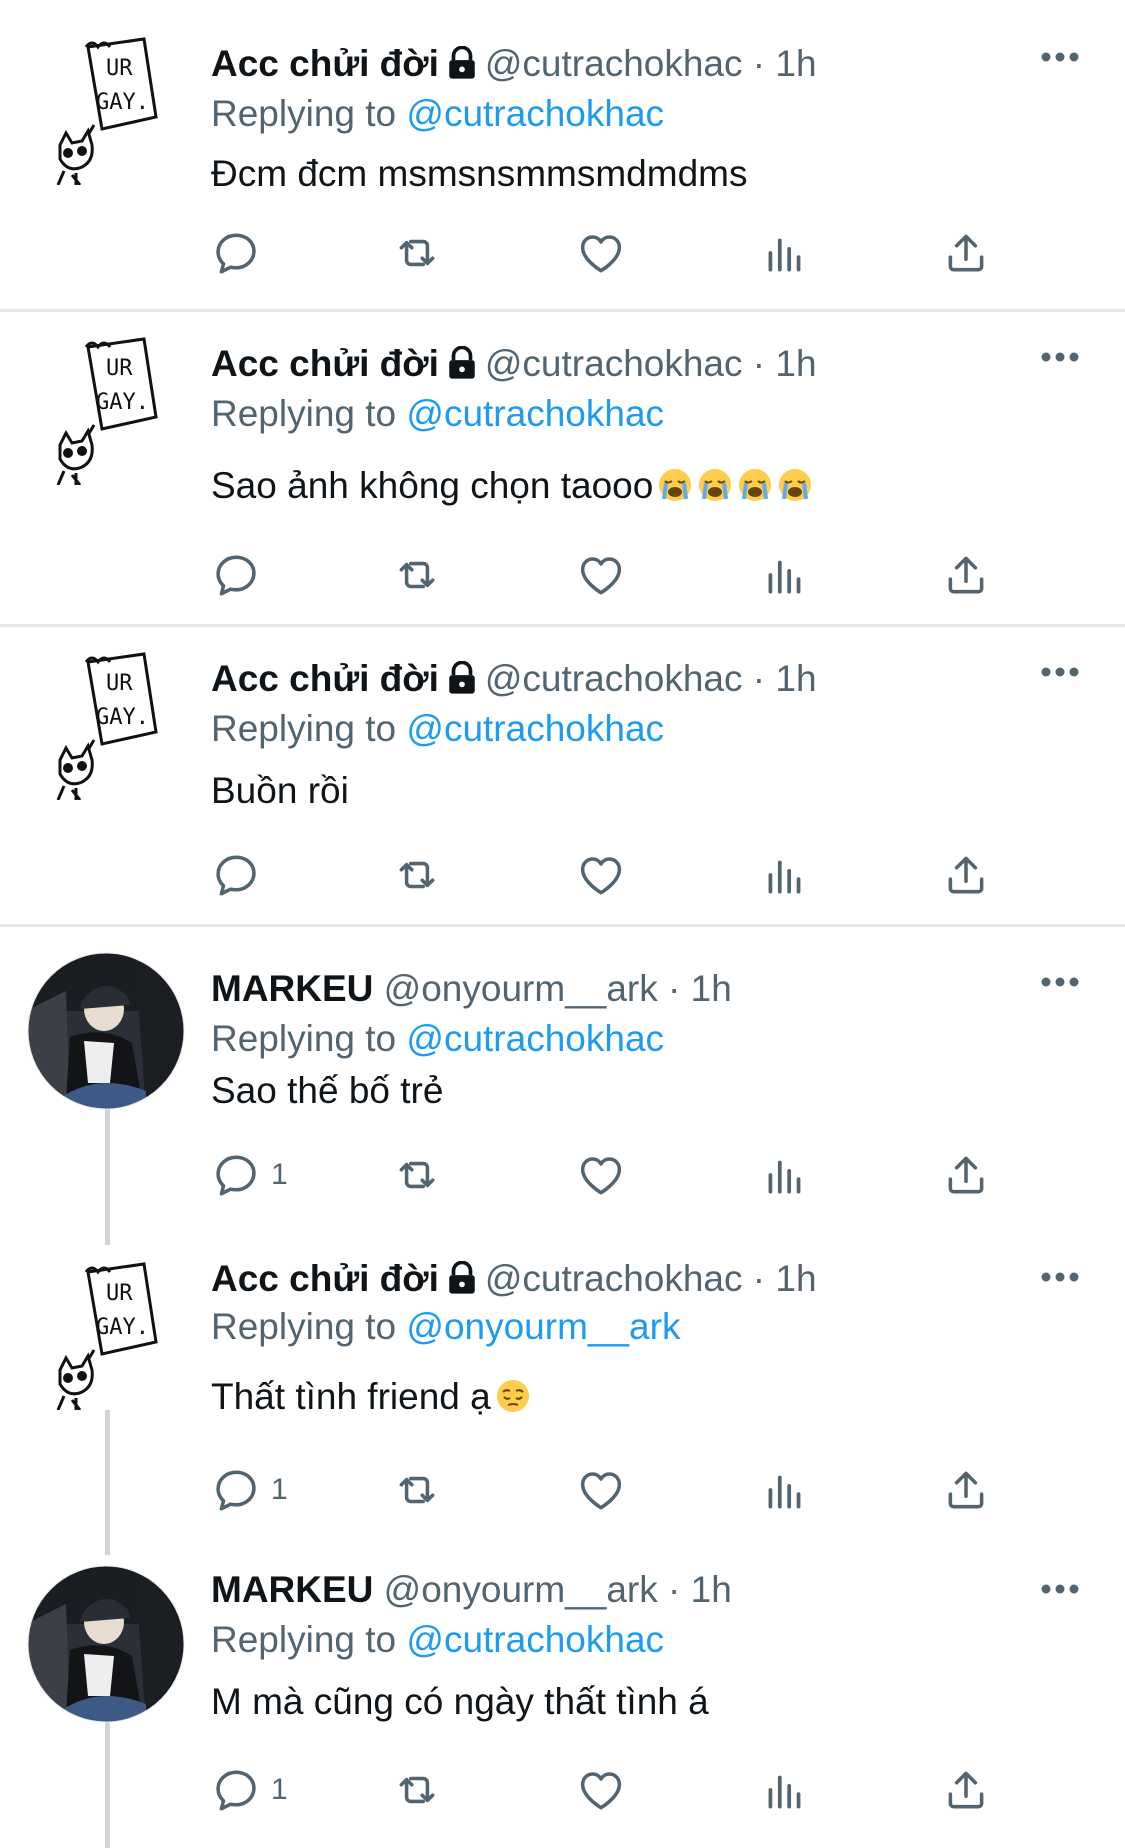 The width and height of the screenshot is (1125, 1848). I want to click on replying-to-label: Replying to, so click(304, 1326).